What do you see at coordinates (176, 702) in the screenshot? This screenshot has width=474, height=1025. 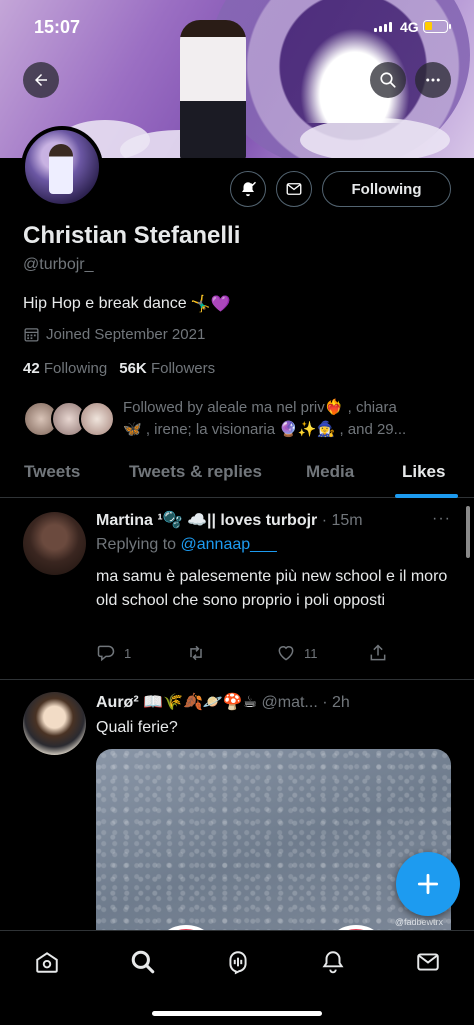 I see `tweet-author-name: Aurø² 📖🌾🍂🪐🍄☕` at bounding box center [176, 702].